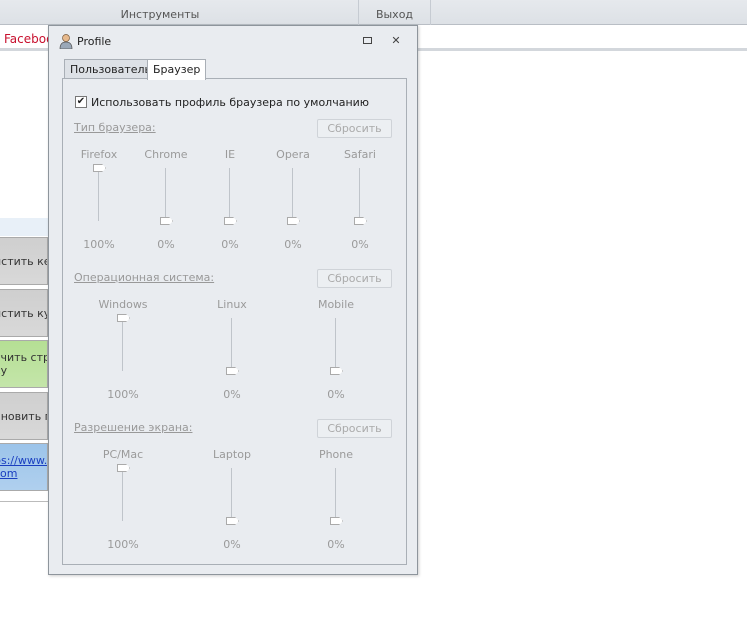 This screenshot has height=641, width=747. I want to click on action-button: учить стр ку, so click(24, 364).